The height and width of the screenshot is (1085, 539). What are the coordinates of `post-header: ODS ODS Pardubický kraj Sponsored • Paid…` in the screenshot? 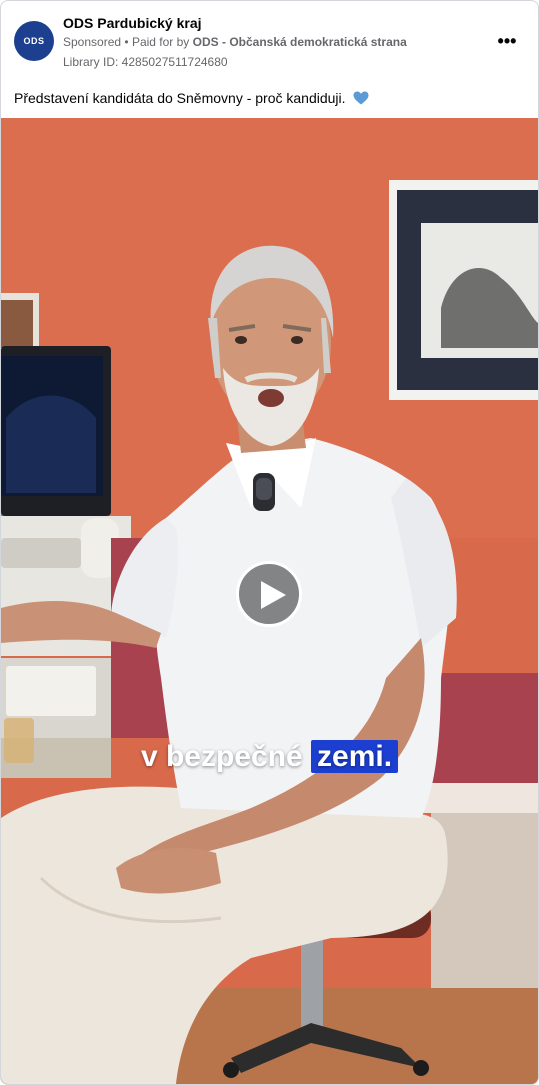 It's located at (269, 41).